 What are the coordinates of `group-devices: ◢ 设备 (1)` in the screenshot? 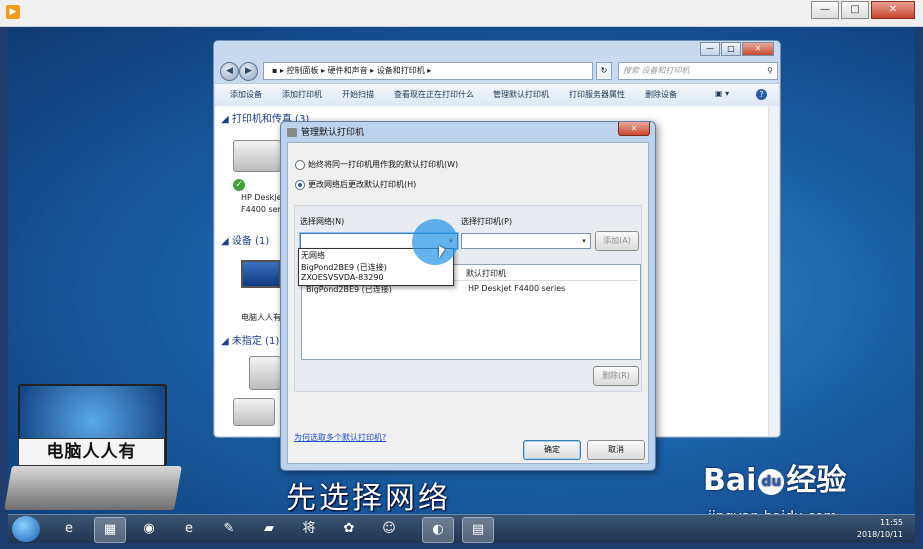 It's located at (245, 239).